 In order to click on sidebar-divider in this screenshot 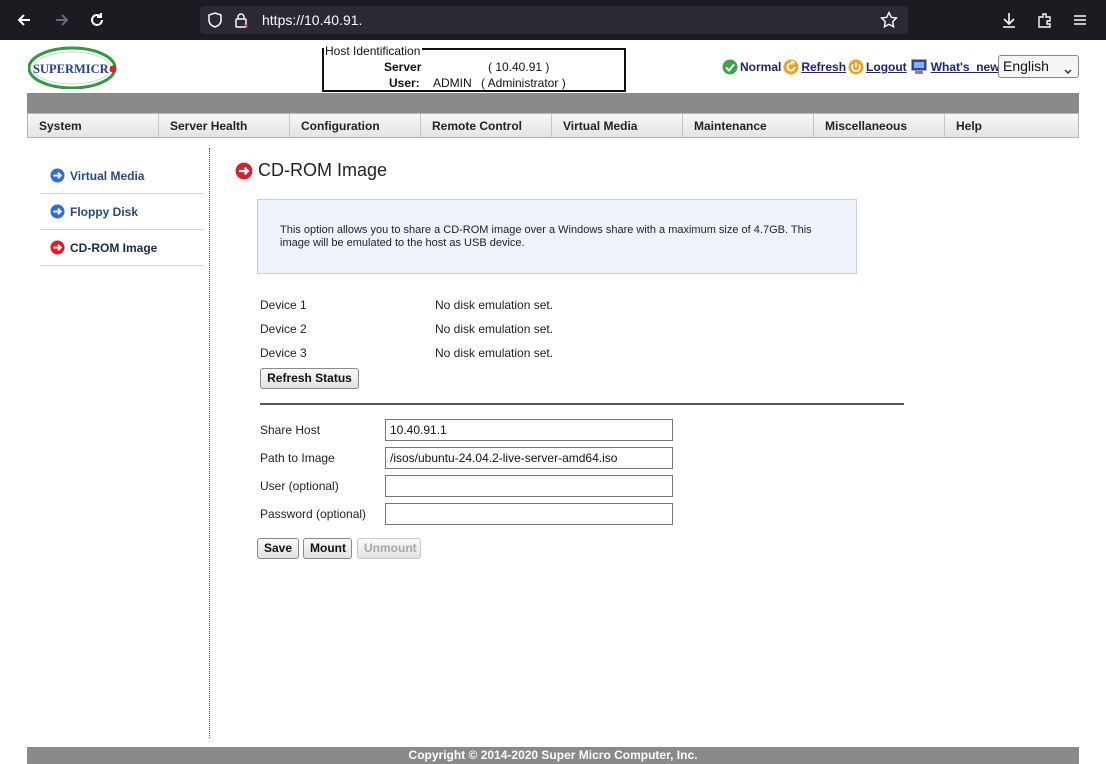, I will do `click(209, 443)`.